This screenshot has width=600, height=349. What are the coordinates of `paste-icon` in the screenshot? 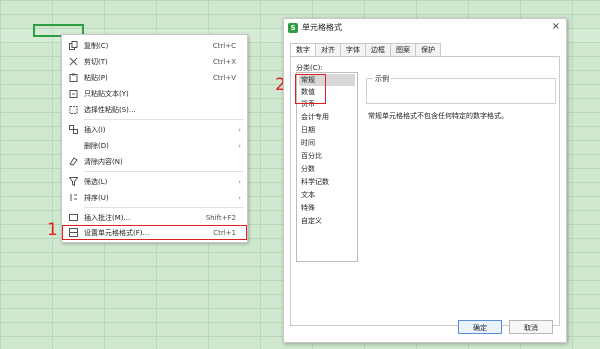 It's located at (73, 78).